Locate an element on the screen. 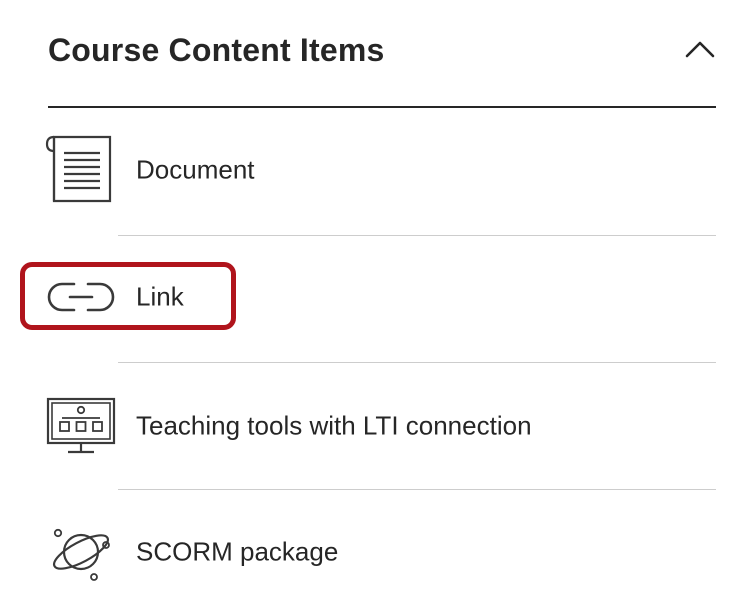 The height and width of the screenshot is (604, 751). scorm-icon is located at coordinates (81, 554).